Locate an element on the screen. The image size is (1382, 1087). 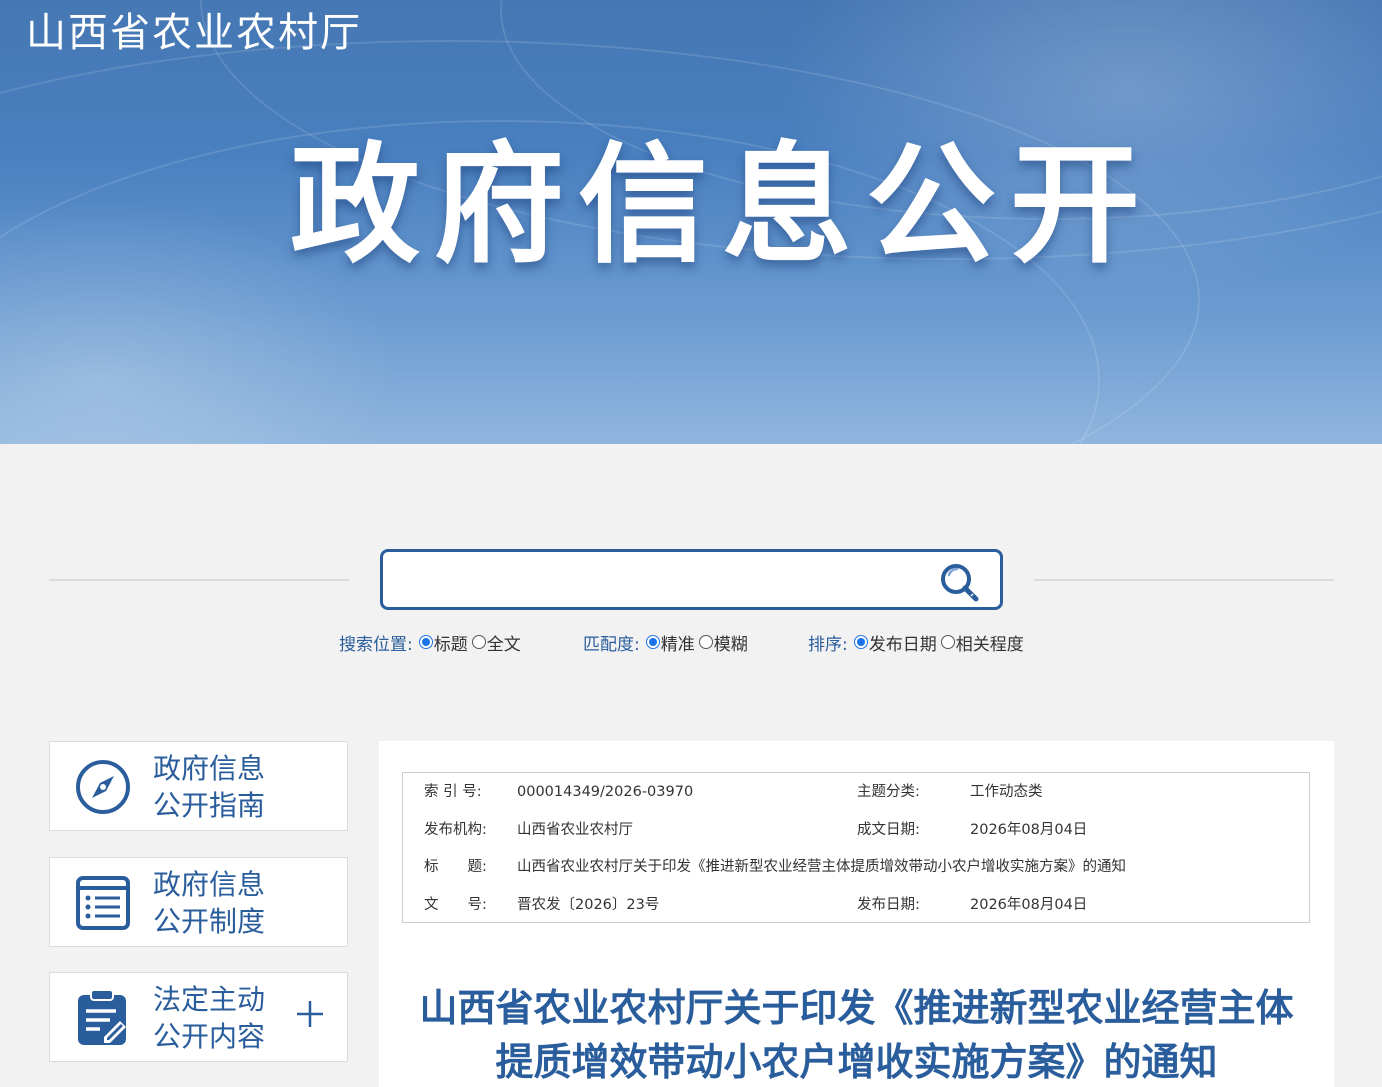
plus-icon is located at coordinates (310, 1014).